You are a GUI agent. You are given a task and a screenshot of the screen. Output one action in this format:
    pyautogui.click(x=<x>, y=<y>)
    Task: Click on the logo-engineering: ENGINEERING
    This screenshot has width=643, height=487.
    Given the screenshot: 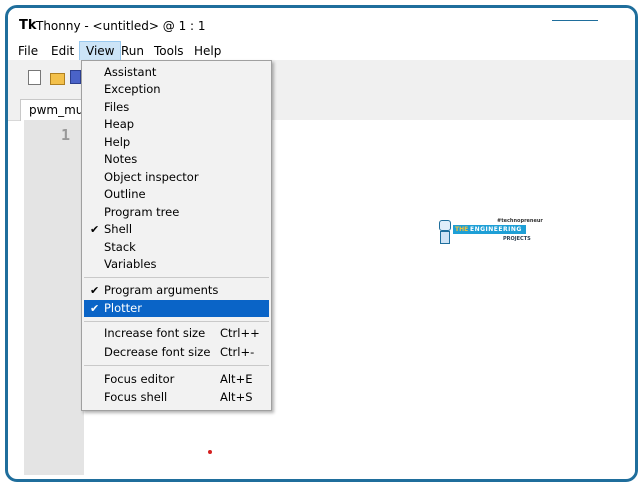 What is the action you would take?
    pyautogui.click(x=496, y=229)
    